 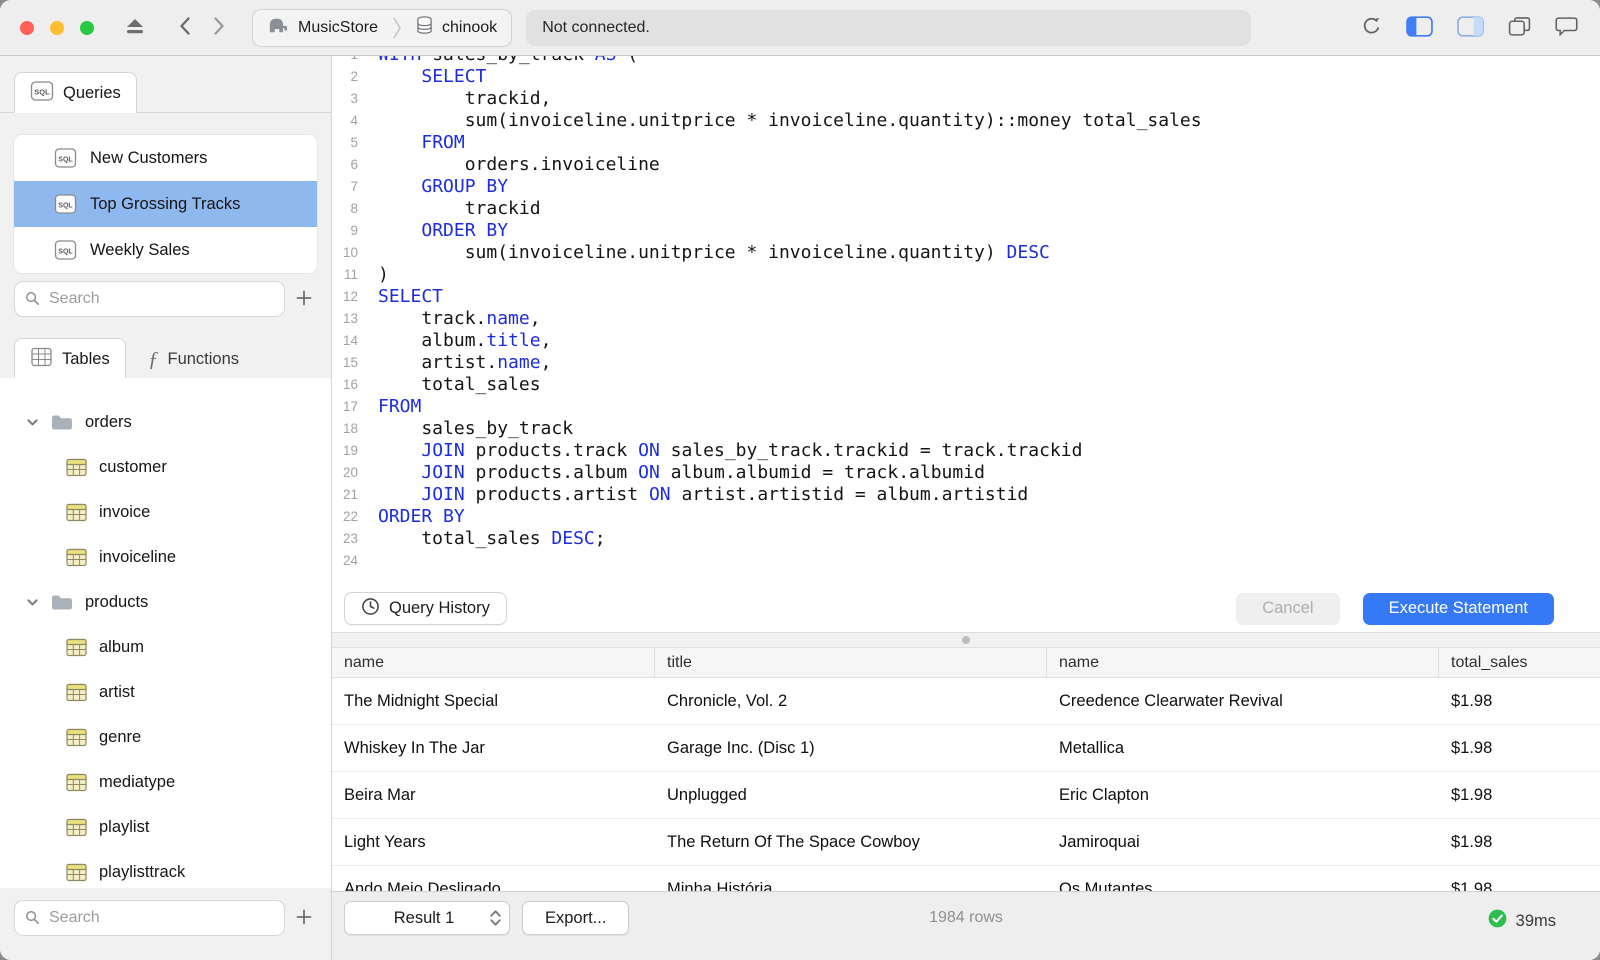 I want to click on code-line: trackid,, so click(x=790, y=99).